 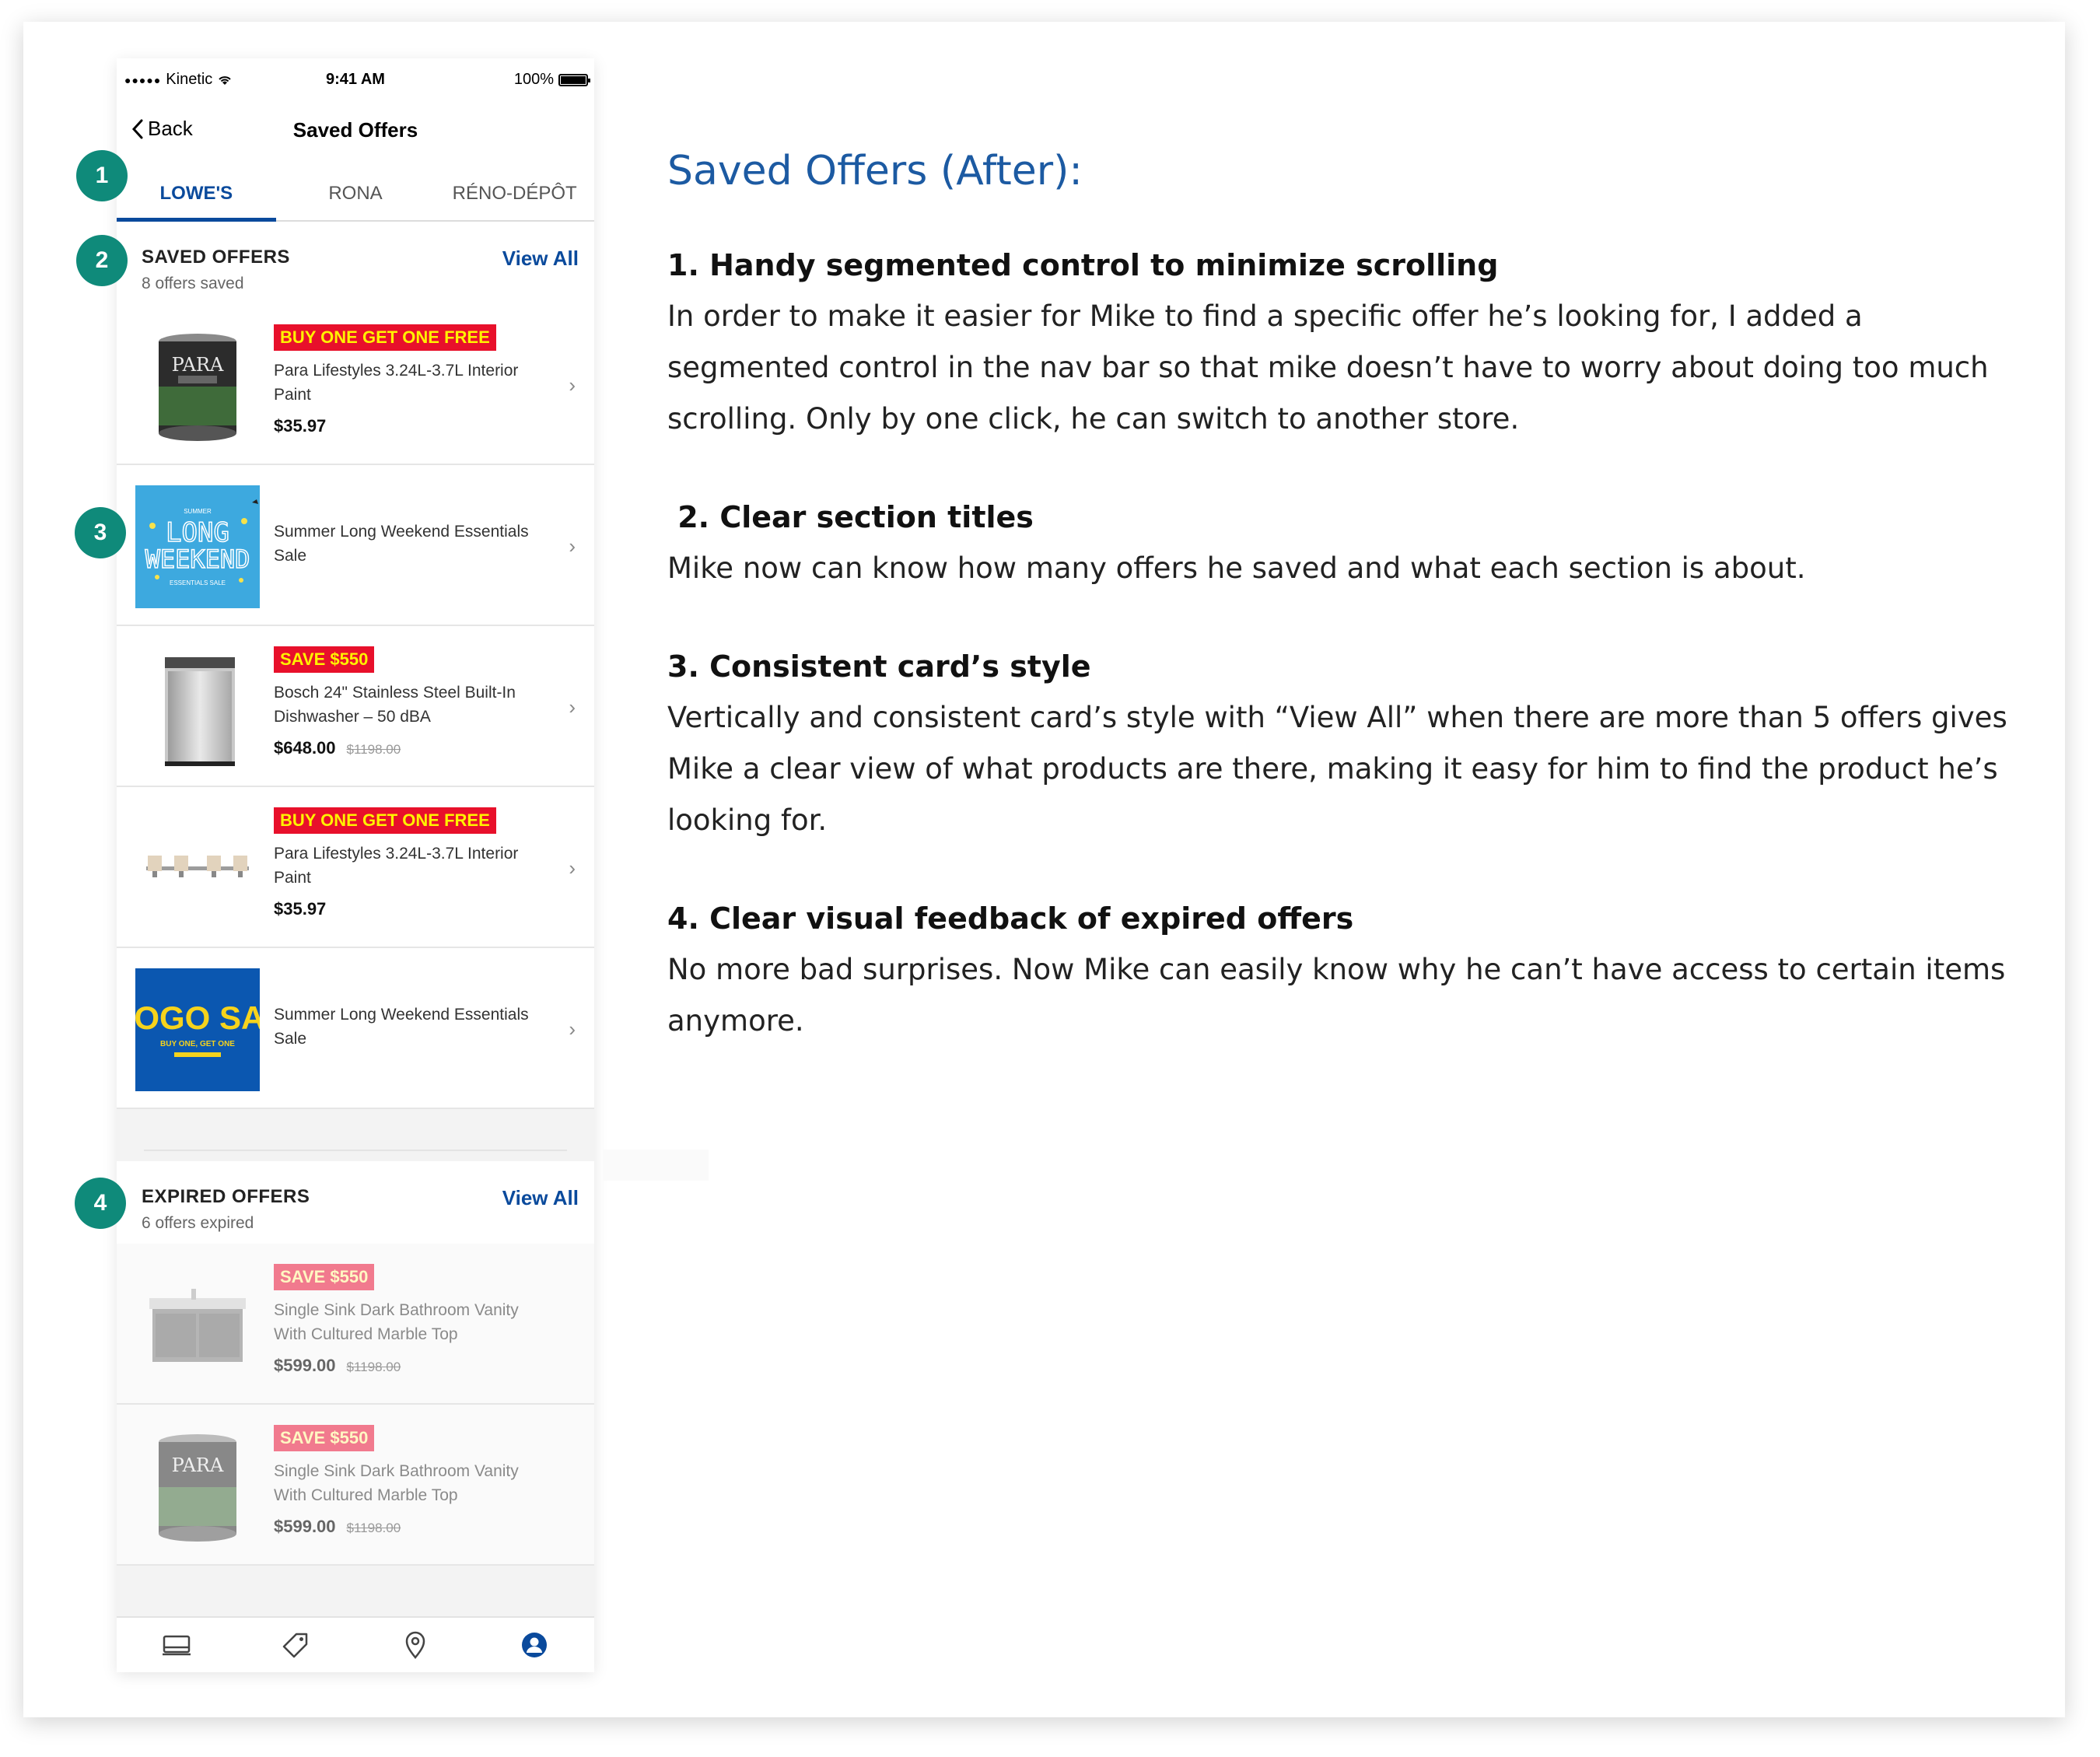 I want to click on section-divider, so click(x=356, y=1150).